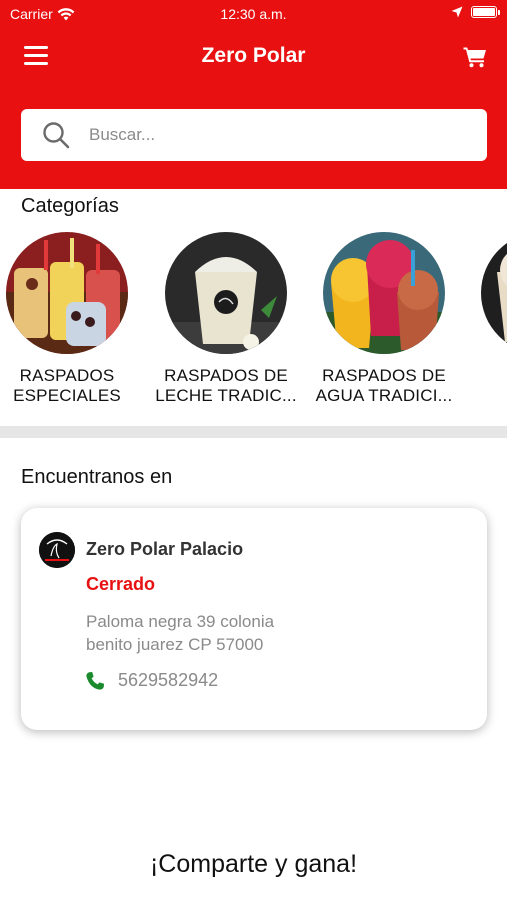 Image resolution: width=507 pixels, height=900 pixels. I want to click on category-label: RASPADOS ESPECIALES, so click(67, 385).